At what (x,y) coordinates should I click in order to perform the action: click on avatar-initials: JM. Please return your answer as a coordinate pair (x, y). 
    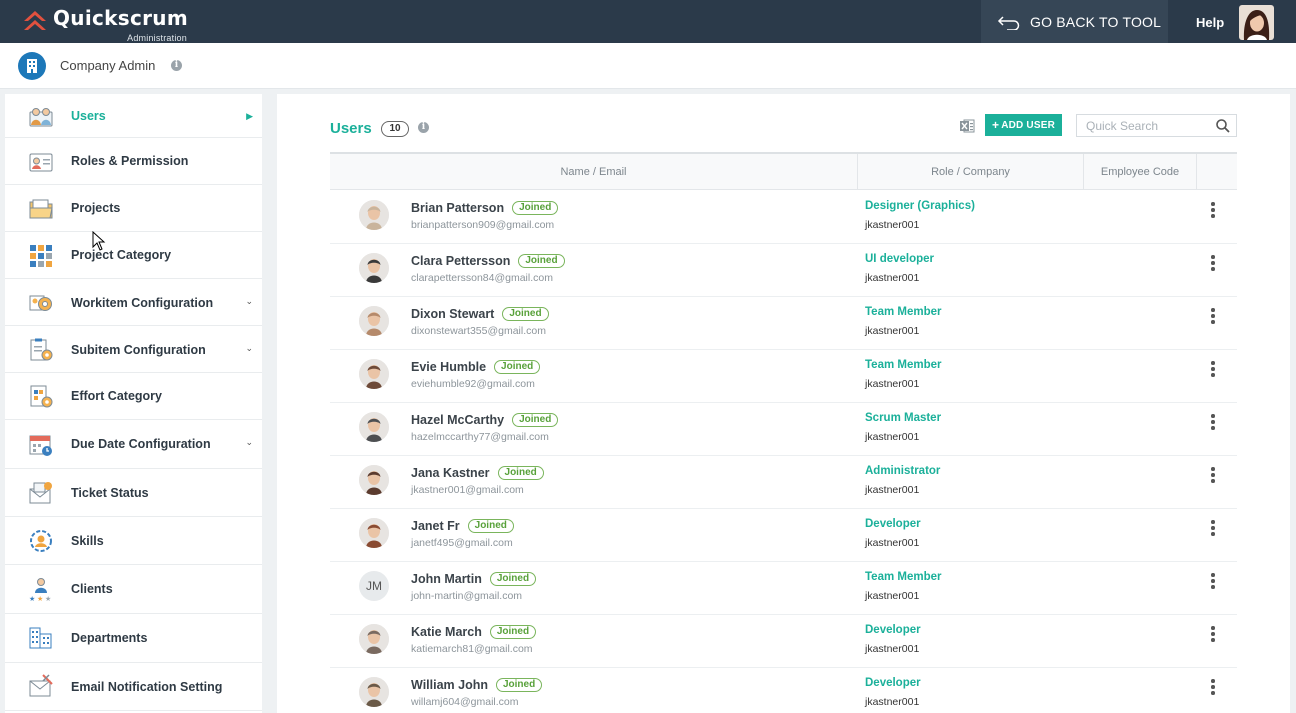
    Looking at the image, I should click on (374, 586).